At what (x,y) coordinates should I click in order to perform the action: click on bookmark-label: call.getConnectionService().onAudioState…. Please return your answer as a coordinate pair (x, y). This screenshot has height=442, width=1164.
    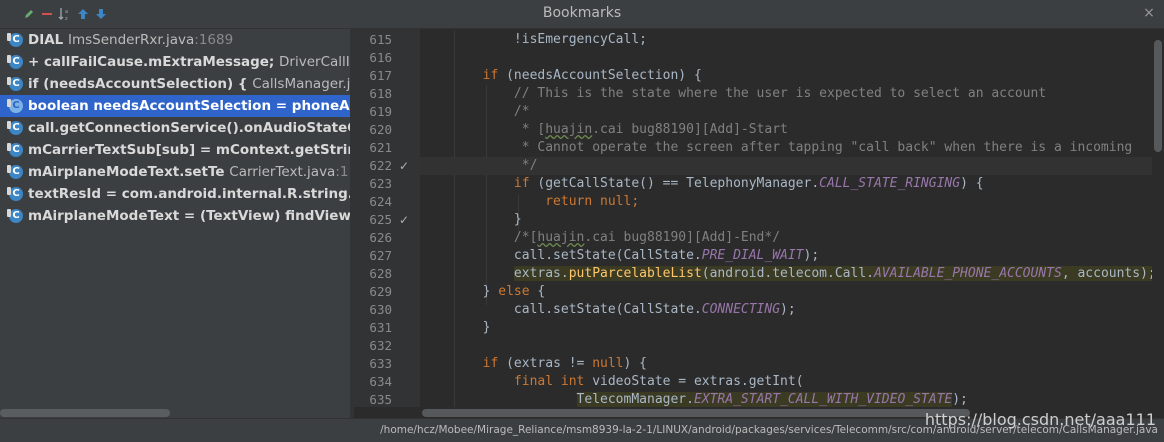
    Looking at the image, I should click on (189, 128).